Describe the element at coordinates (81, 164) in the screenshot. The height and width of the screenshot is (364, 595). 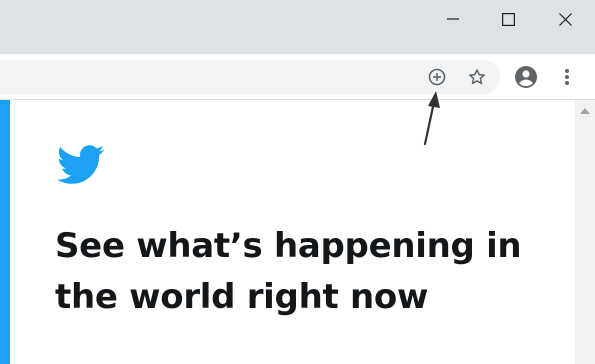
I see `twitter-bird-icon` at that location.